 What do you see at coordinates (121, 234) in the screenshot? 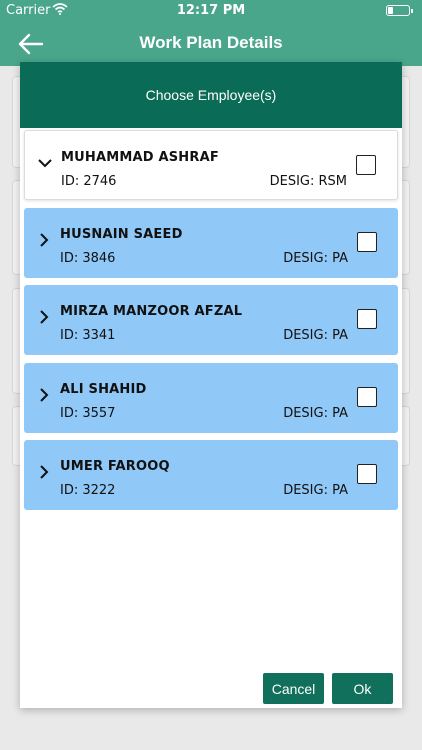
I see `employee-name: HUSNAIN SAEED` at bounding box center [121, 234].